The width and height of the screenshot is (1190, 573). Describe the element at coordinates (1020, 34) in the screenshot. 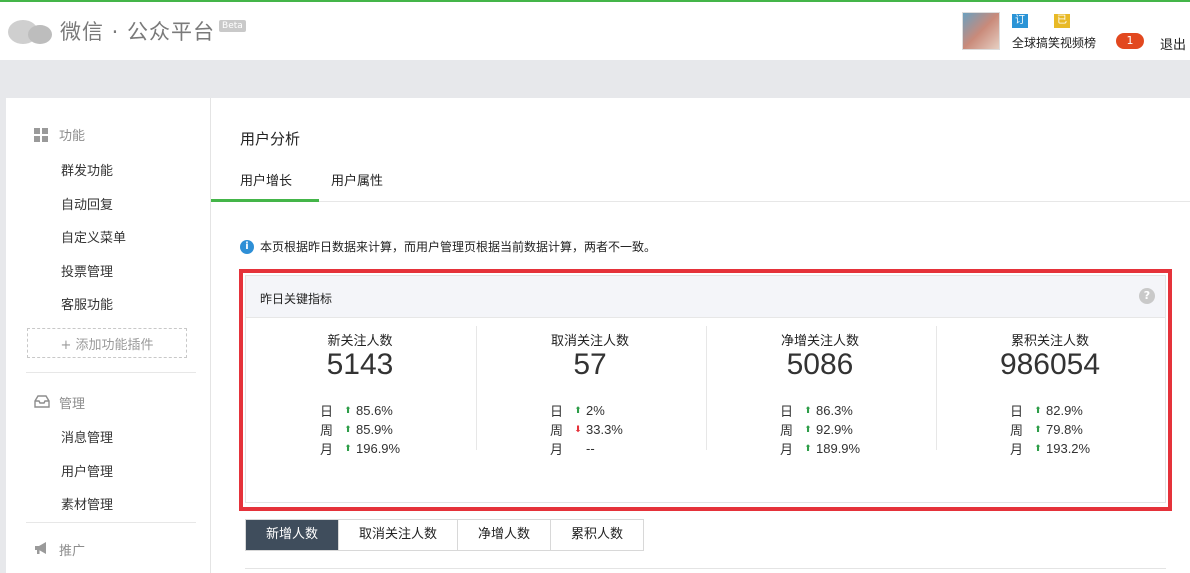

I see `subscription-tag: 订阅号` at that location.